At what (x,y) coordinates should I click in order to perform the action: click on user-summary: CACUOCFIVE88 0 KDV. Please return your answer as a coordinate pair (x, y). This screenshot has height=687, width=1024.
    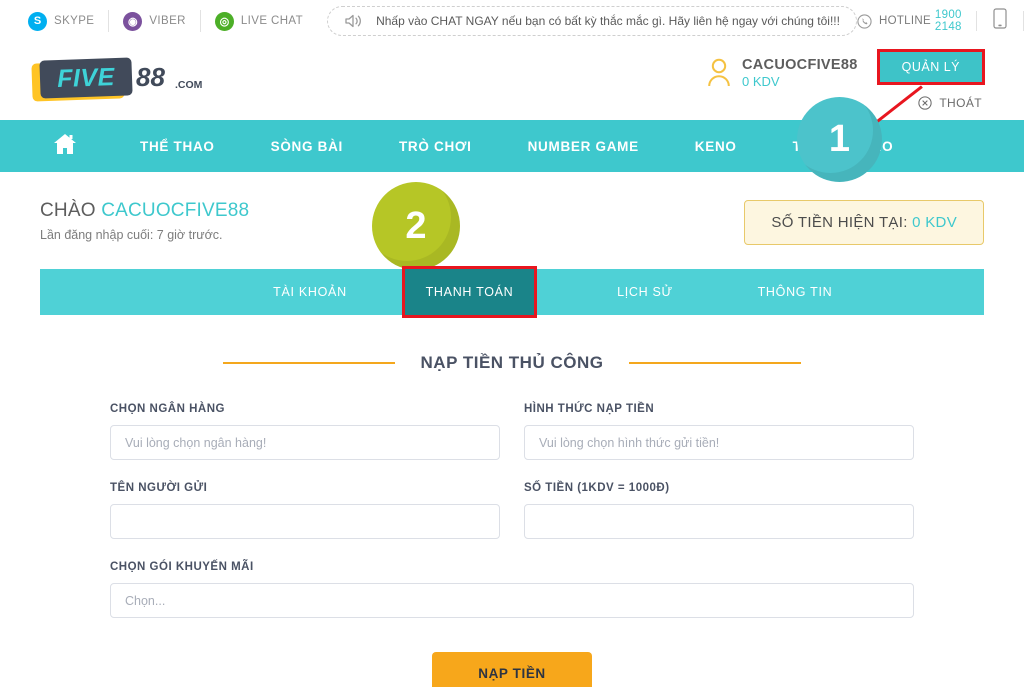
    Looking at the image, I should click on (782, 71).